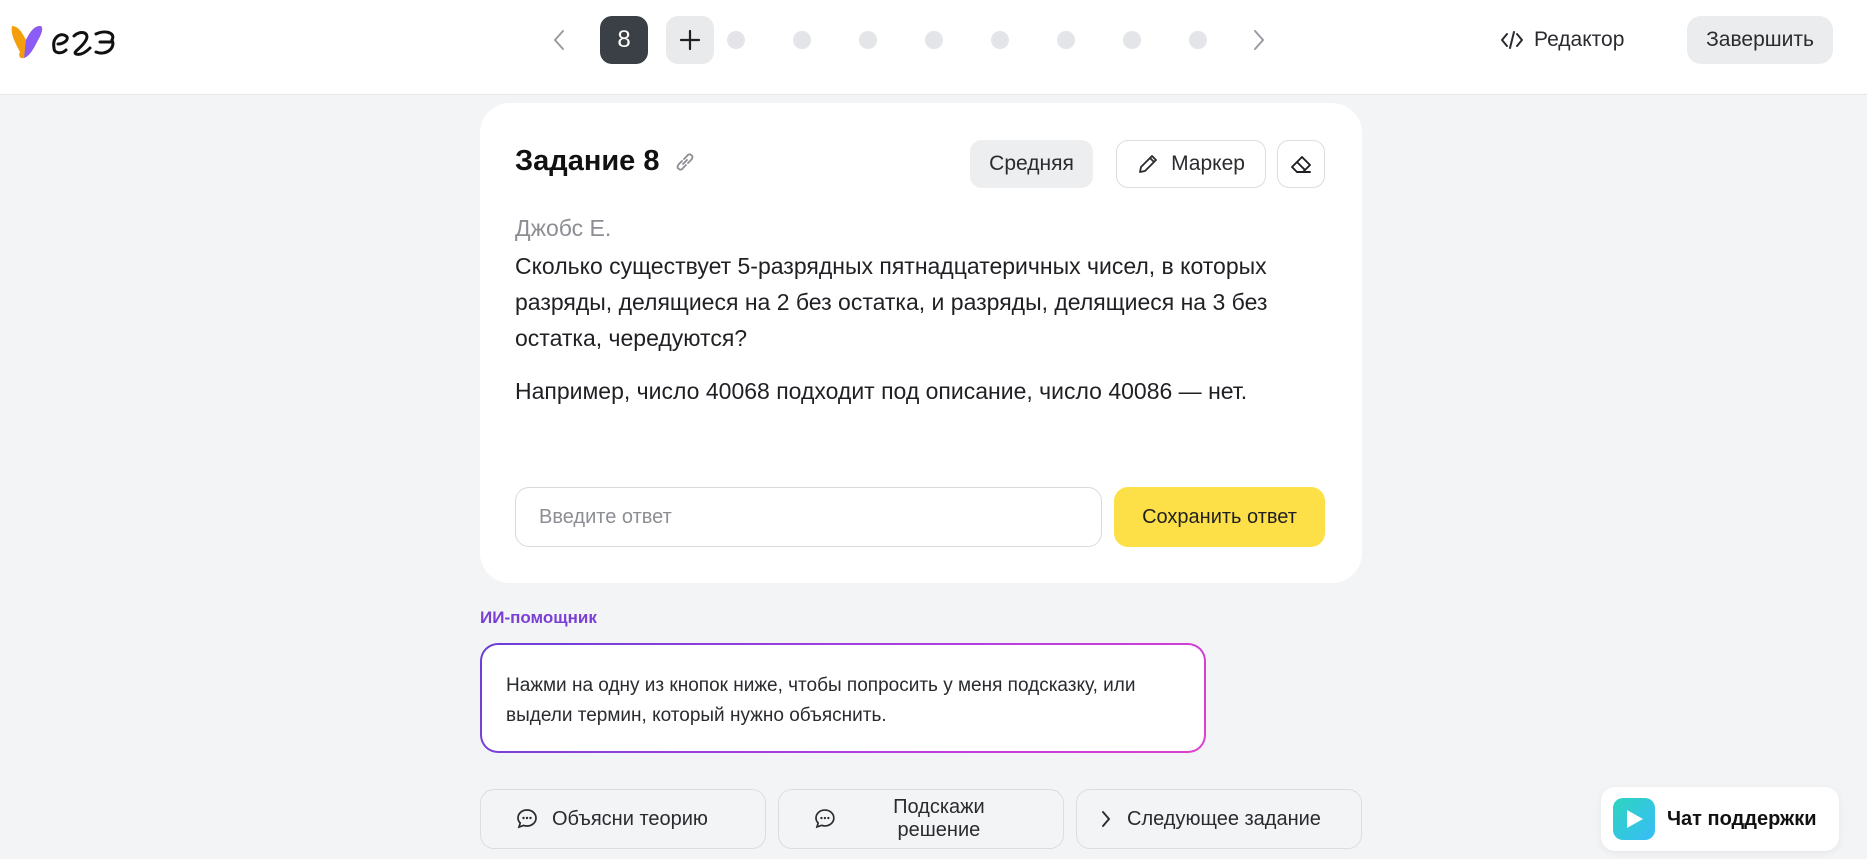 The image size is (1867, 859). What do you see at coordinates (1224, 818) in the screenshot?
I see `action-label: Следующее задание` at bounding box center [1224, 818].